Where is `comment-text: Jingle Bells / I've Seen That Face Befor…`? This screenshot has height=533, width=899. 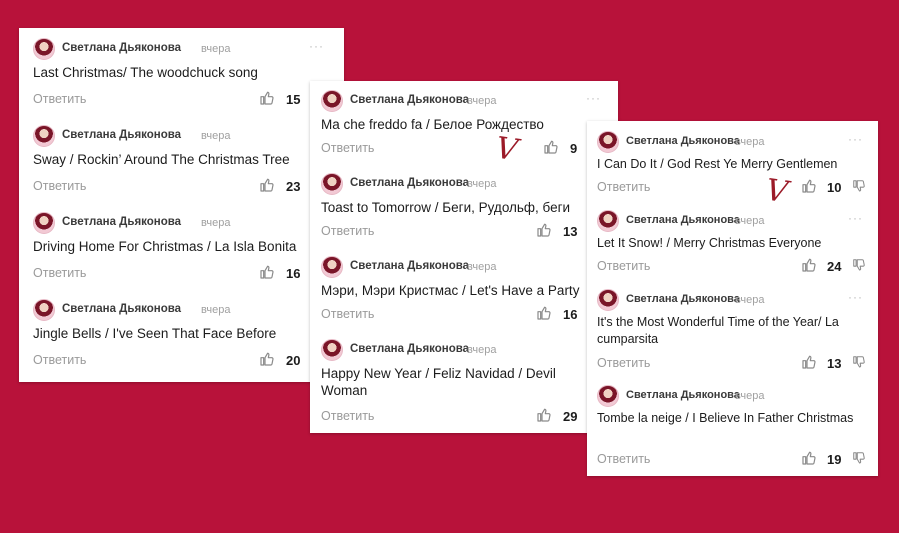
comment-text: Jingle Bells / I've Seen That Face Befor… is located at coordinates (155, 333).